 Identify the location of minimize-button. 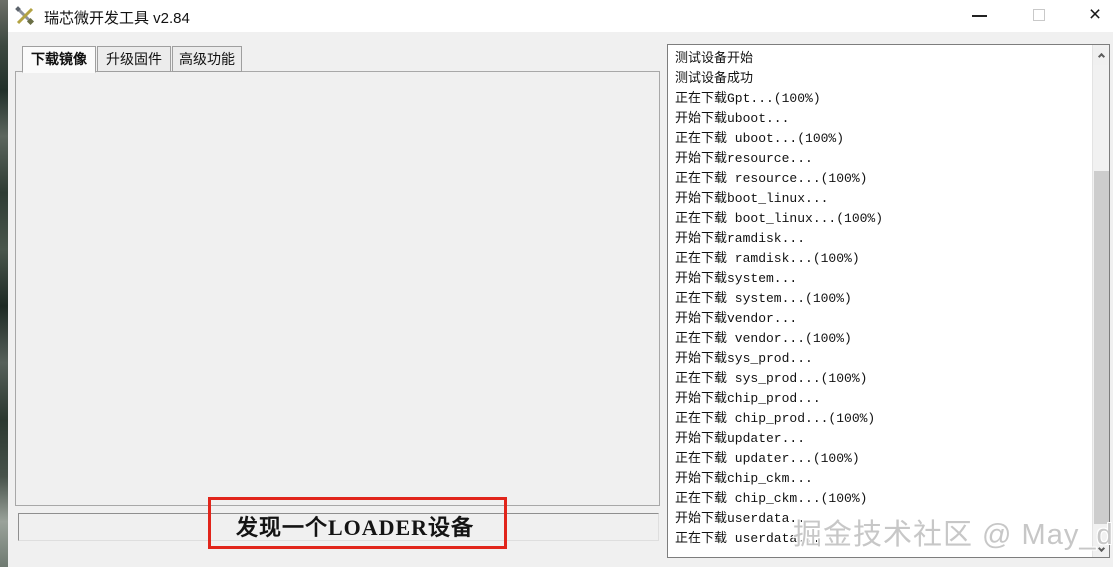
(979, 16).